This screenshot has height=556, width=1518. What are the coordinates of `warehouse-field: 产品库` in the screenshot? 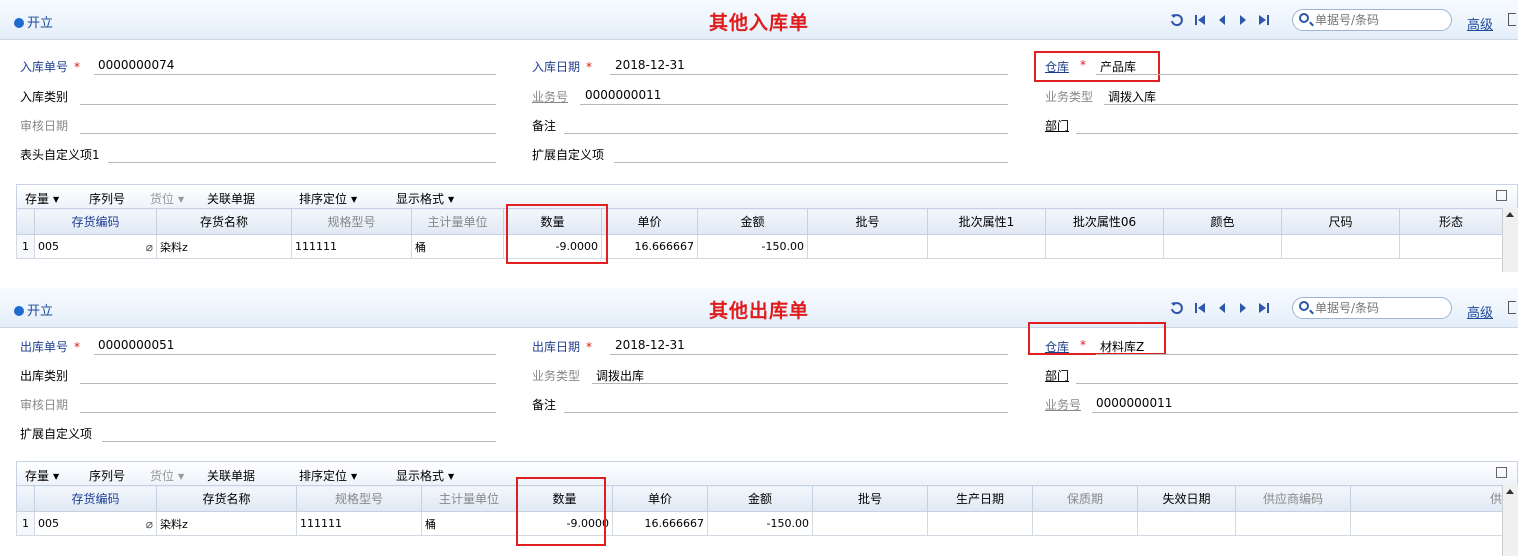 It's located at (1118, 66).